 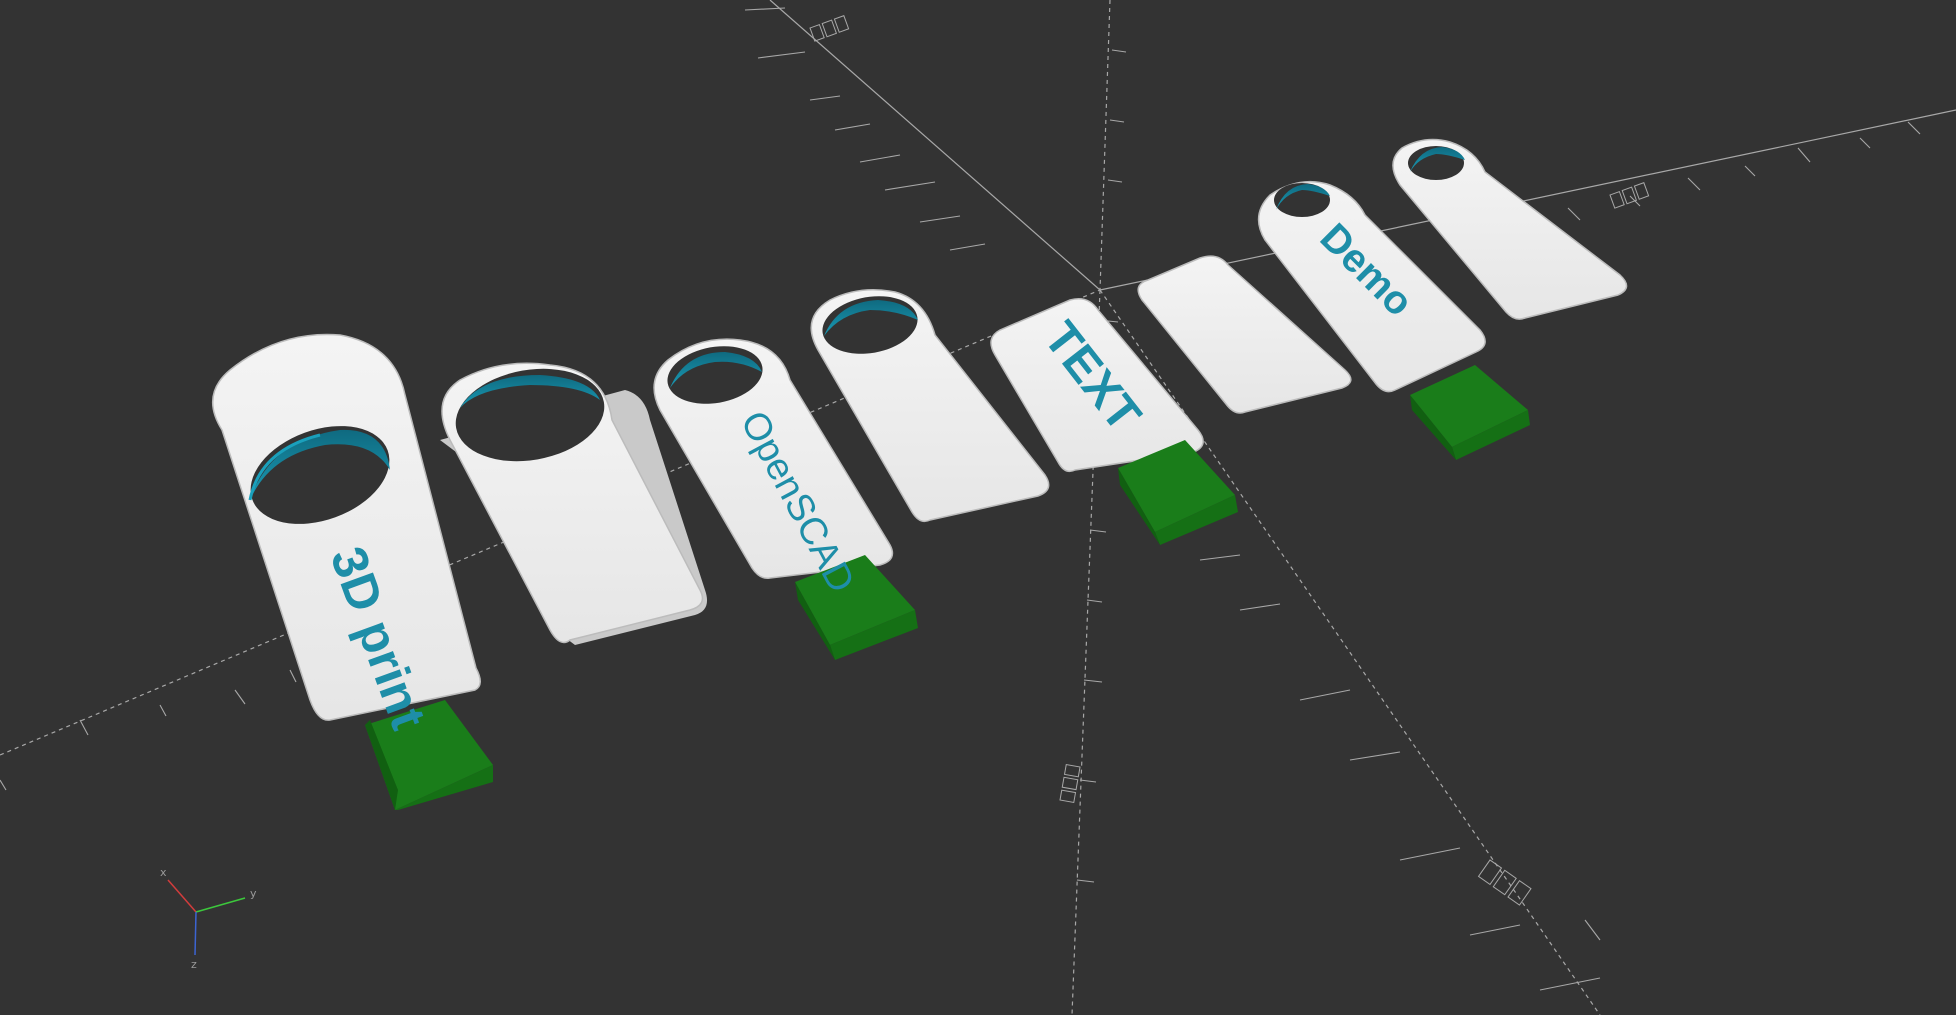 What do you see at coordinates (935, 145) in the screenshot?
I see `x-axis-positive` at bounding box center [935, 145].